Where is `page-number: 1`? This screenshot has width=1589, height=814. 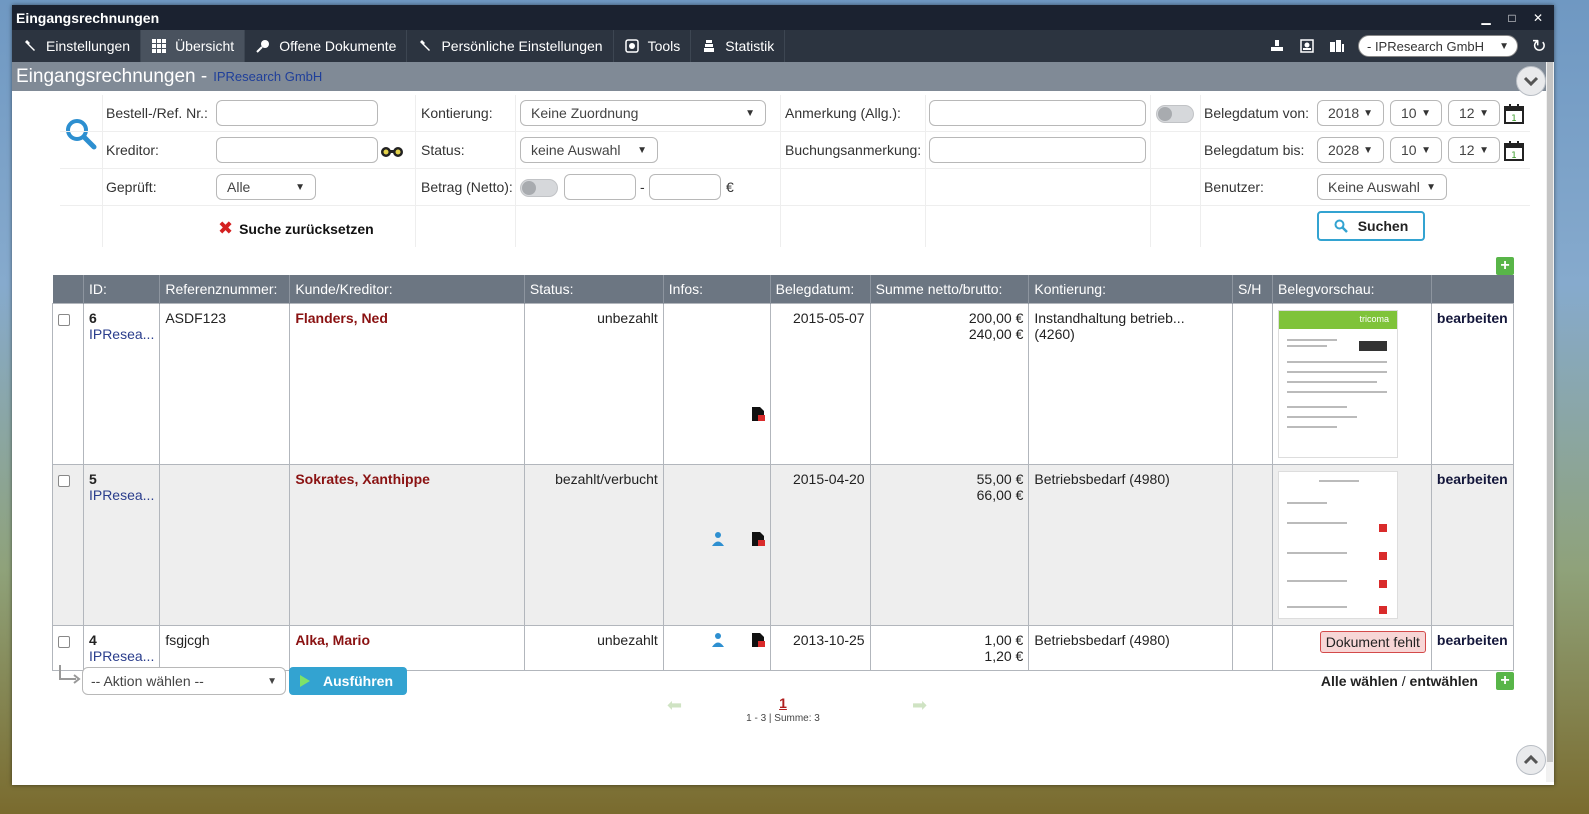 page-number: 1 is located at coordinates (783, 703).